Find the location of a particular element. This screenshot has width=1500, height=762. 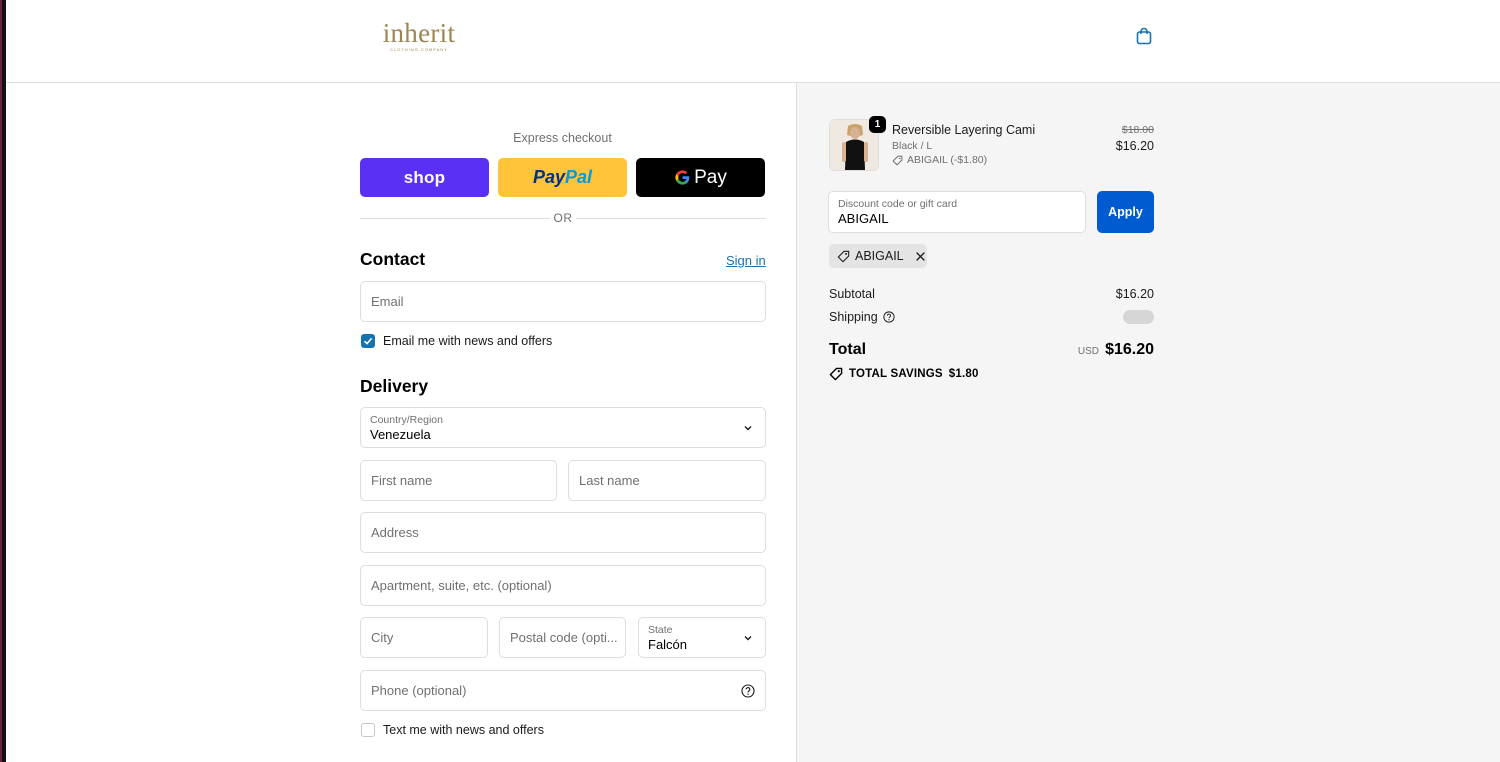

product-price-original: $18.00 is located at coordinates (1137, 130).